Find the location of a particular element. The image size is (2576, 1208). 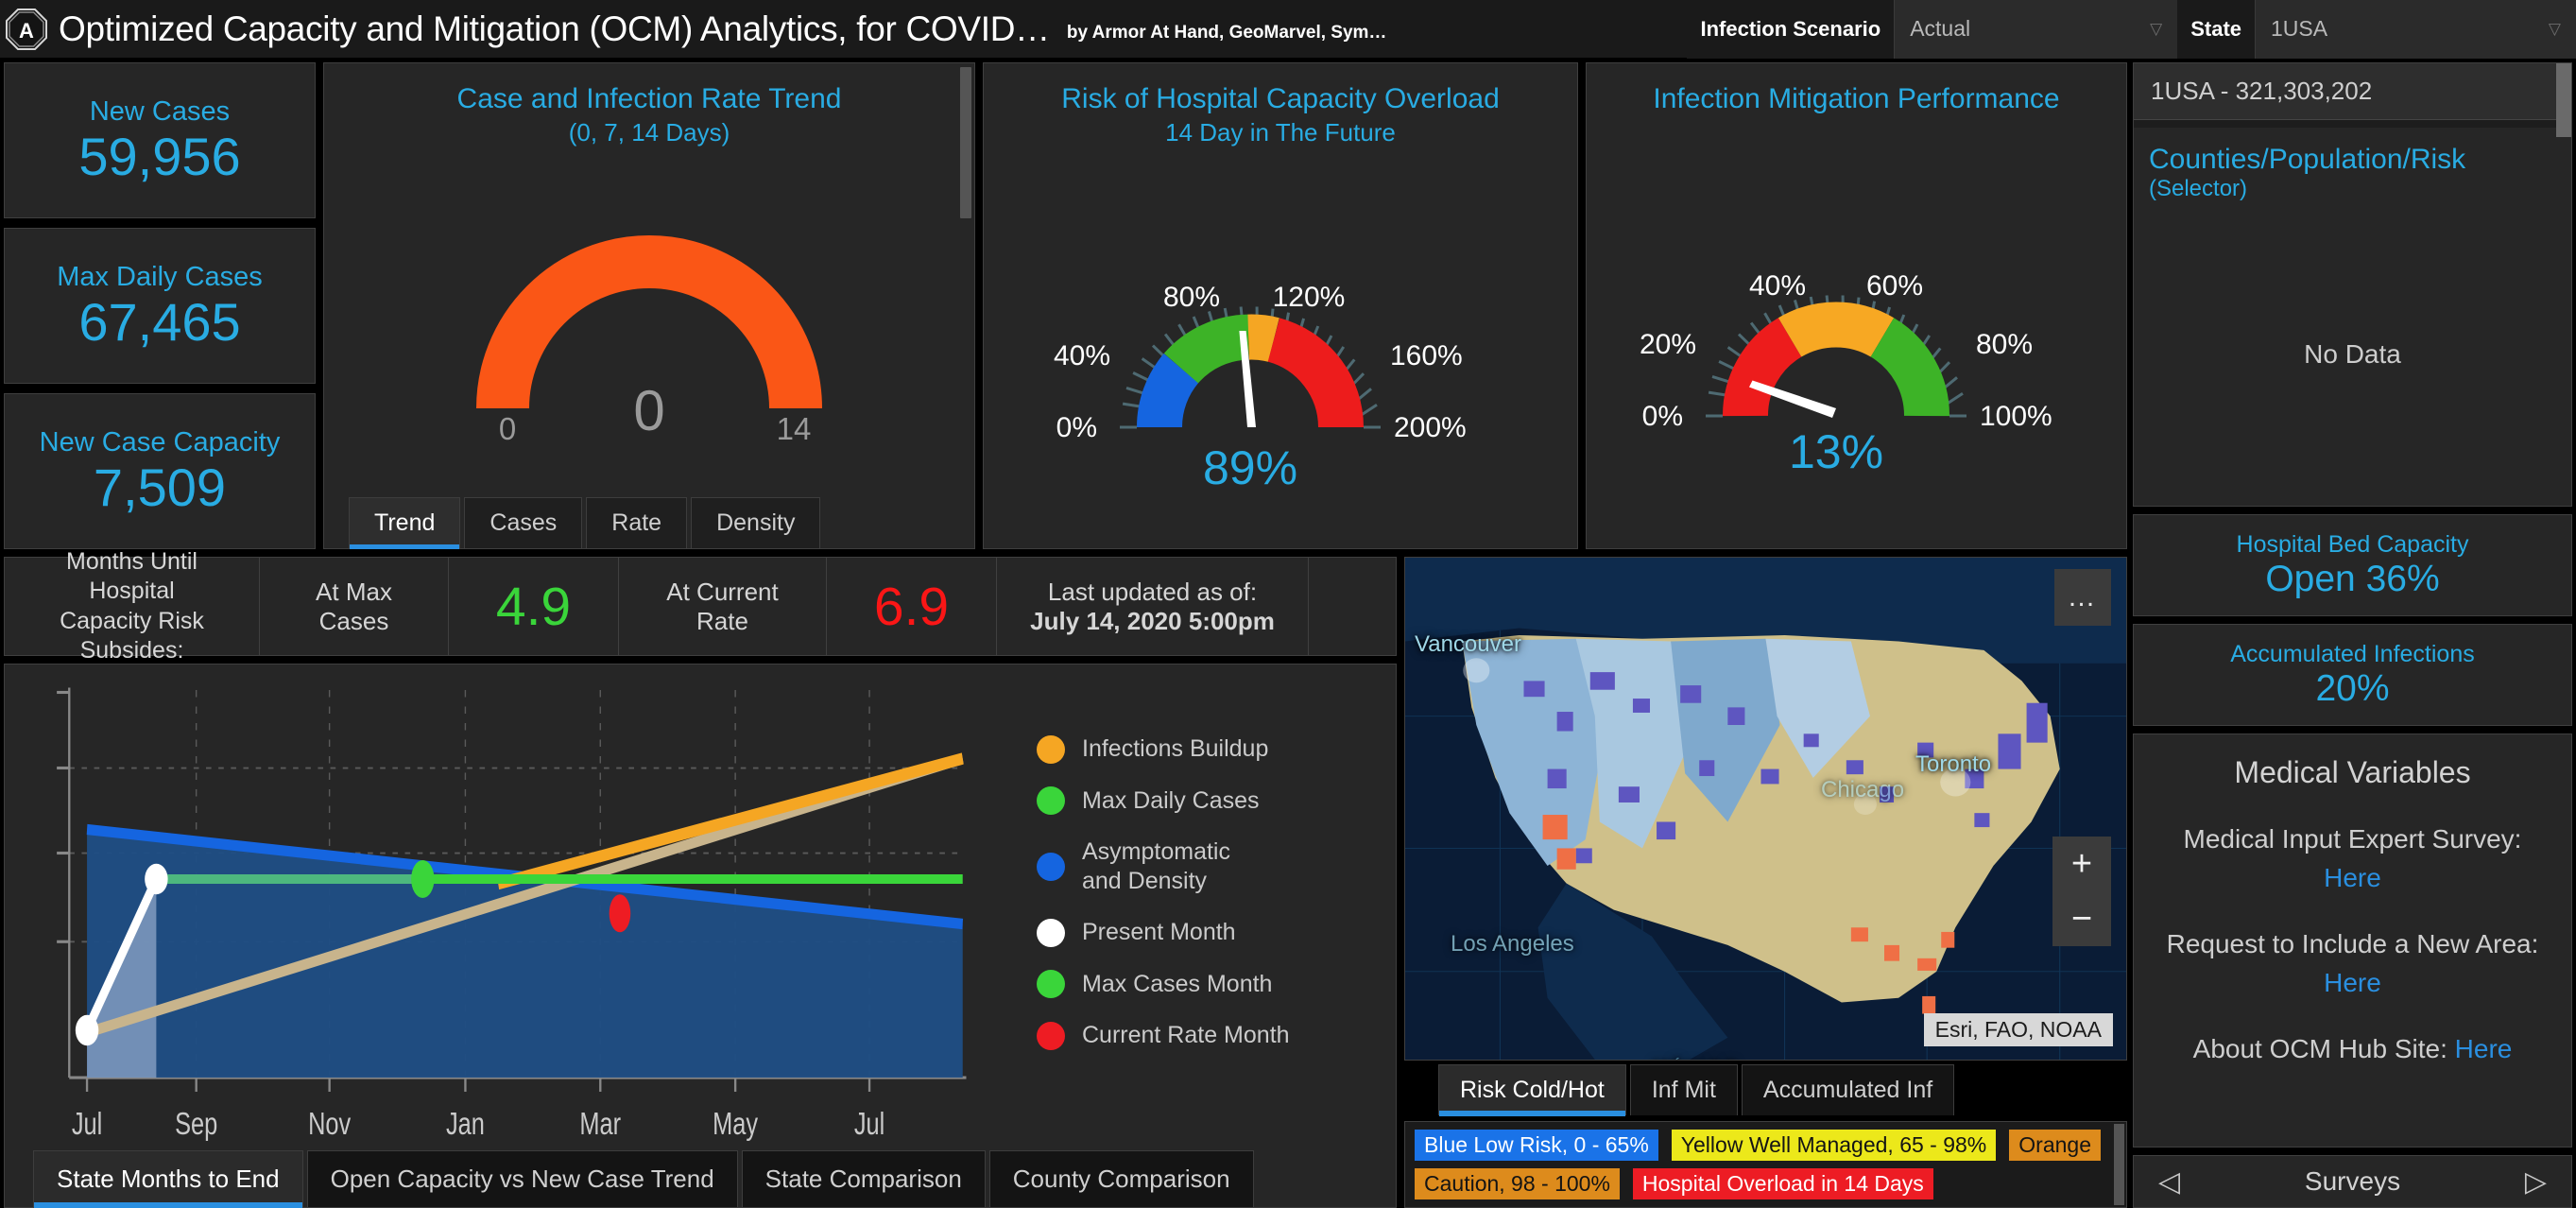

kpi-value: 7,509 is located at coordinates (160, 487).